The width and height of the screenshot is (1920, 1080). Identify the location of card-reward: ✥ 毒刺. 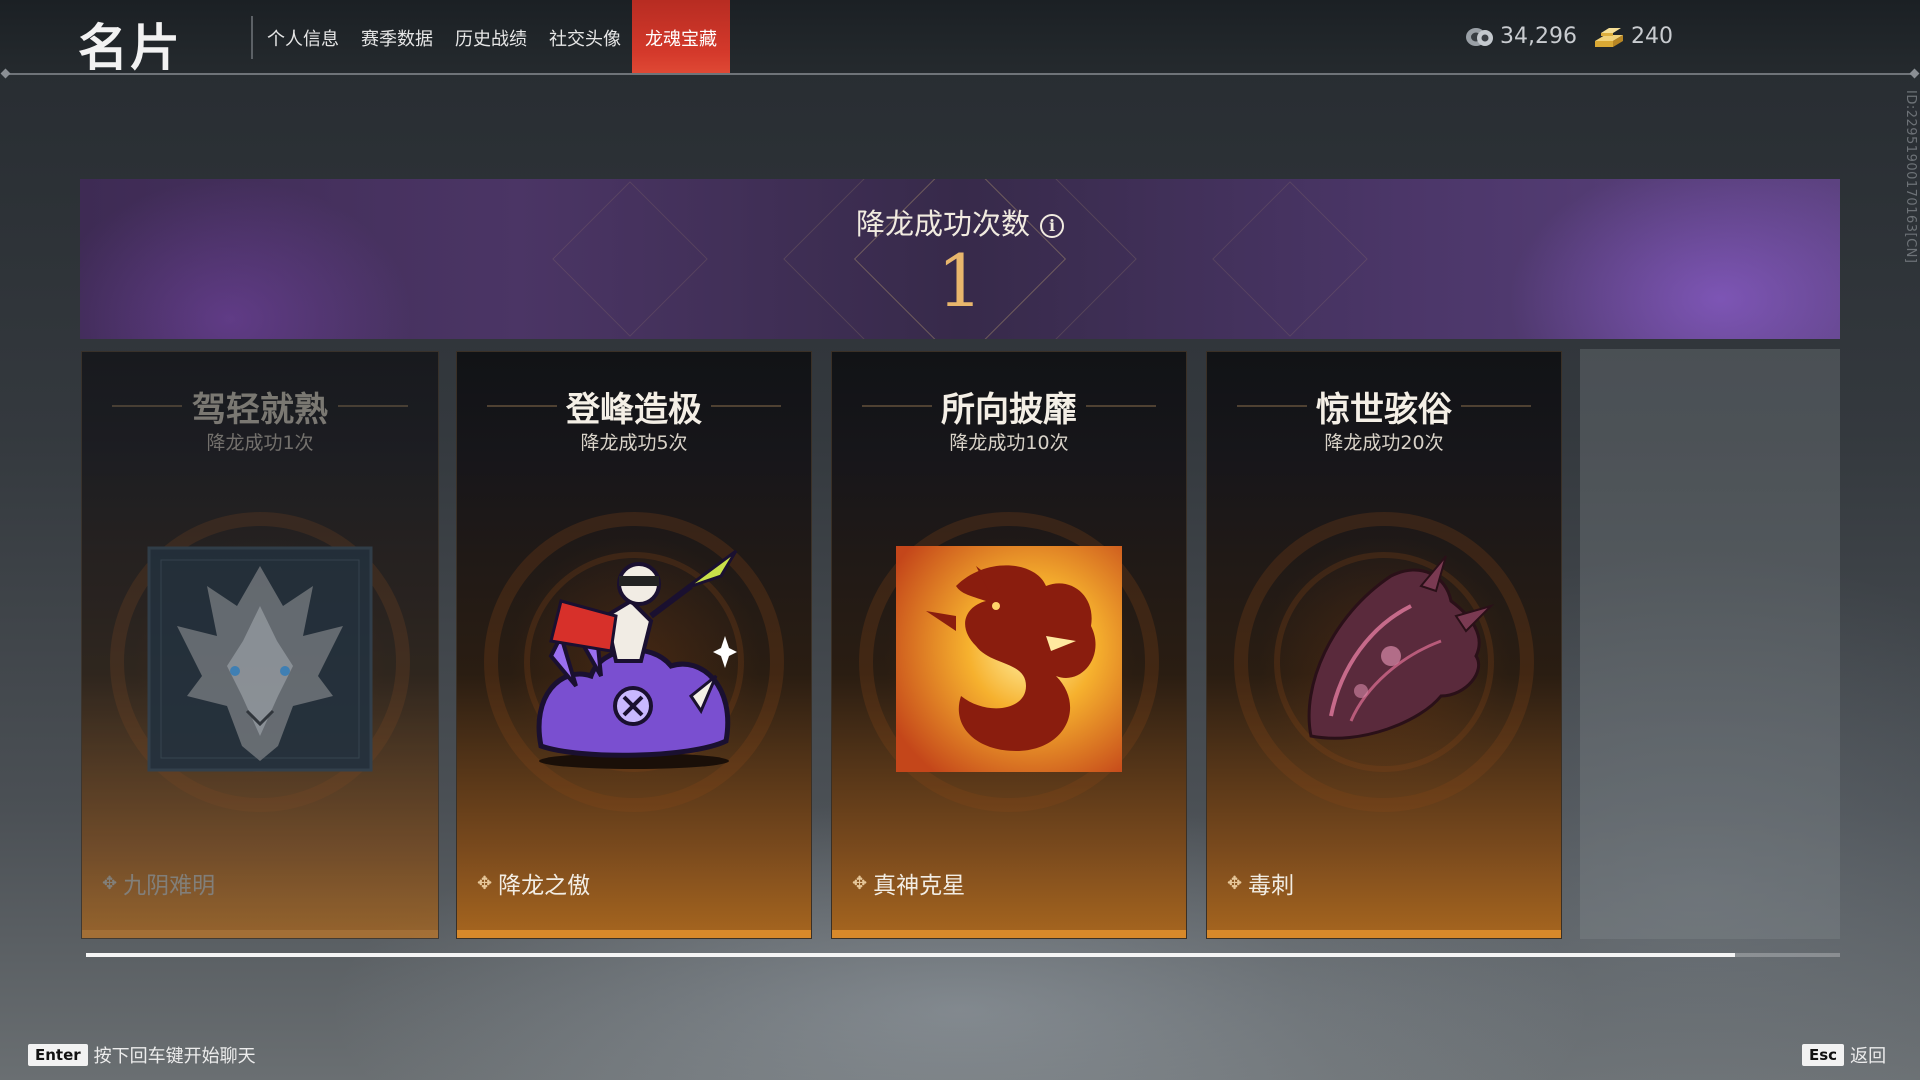
(1260, 883).